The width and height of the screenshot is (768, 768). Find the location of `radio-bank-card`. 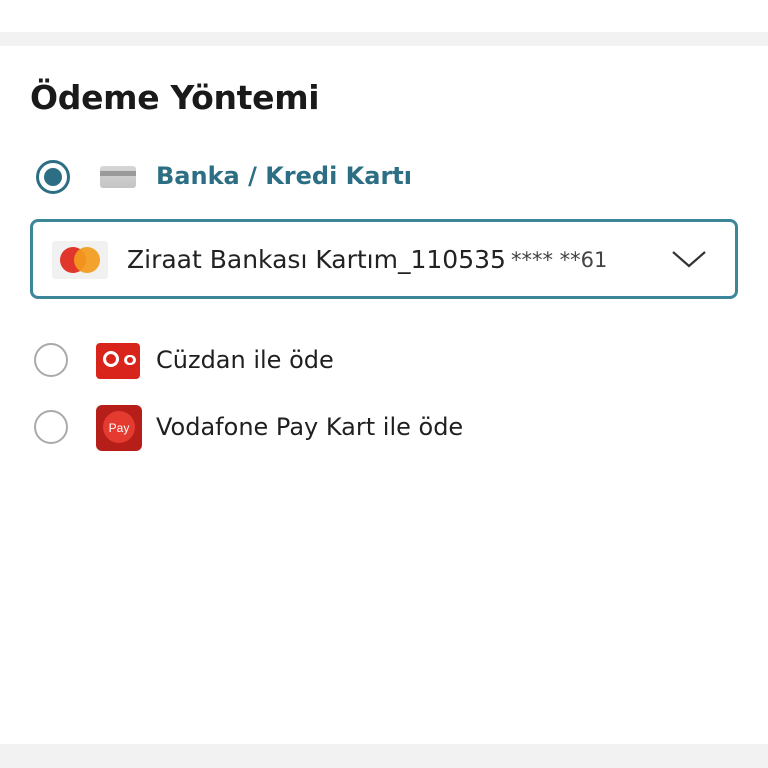

radio-bank-card is located at coordinates (53, 177).